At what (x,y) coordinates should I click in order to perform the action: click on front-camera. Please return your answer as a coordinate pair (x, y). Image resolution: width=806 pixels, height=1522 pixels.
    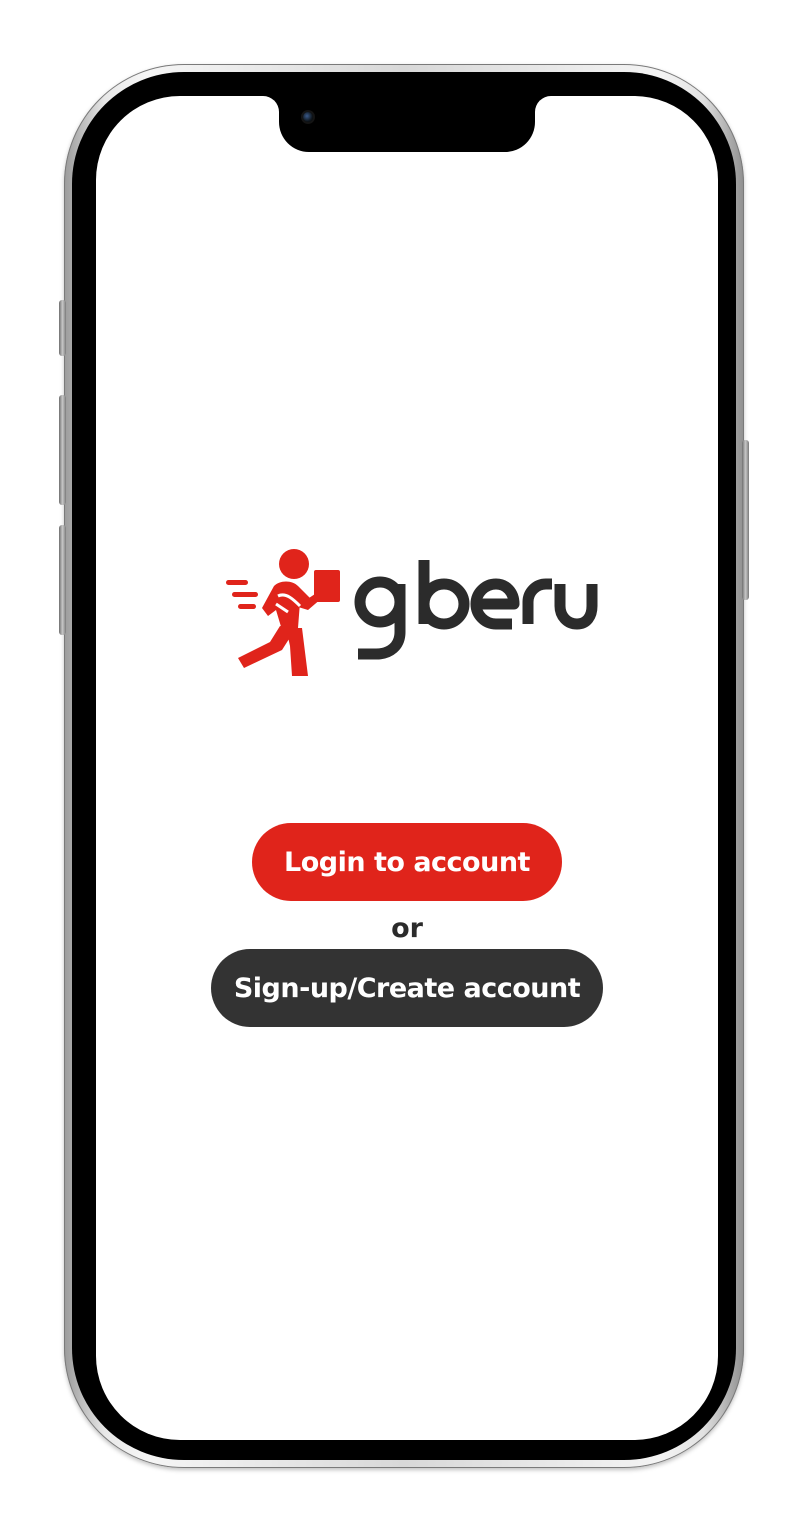
    Looking at the image, I should click on (308, 117).